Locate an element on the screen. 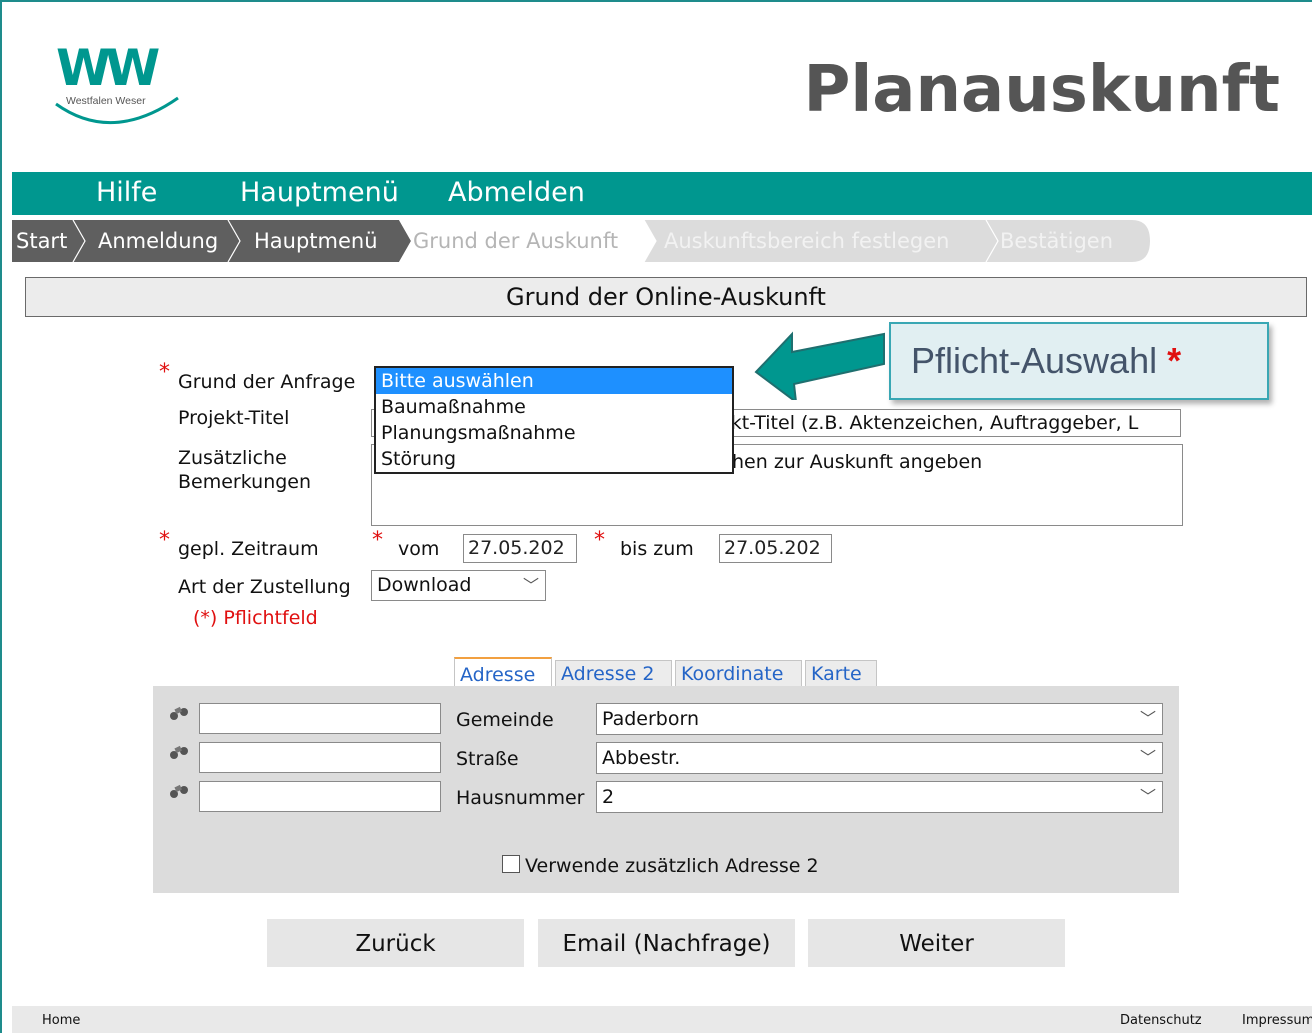 This screenshot has width=1312, height=1036. bemerkungen-label-2: Bemerkungen is located at coordinates (245, 482).